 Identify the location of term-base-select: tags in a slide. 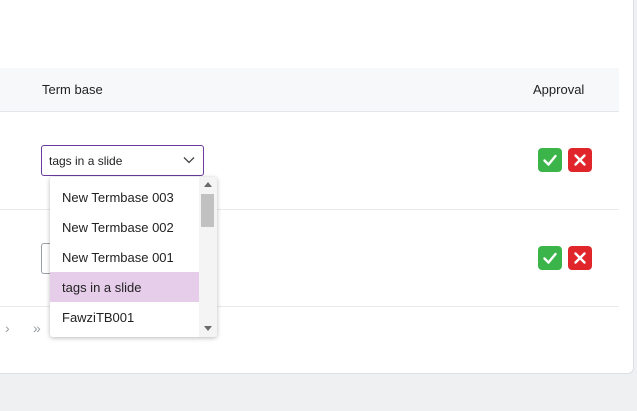
(122, 160).